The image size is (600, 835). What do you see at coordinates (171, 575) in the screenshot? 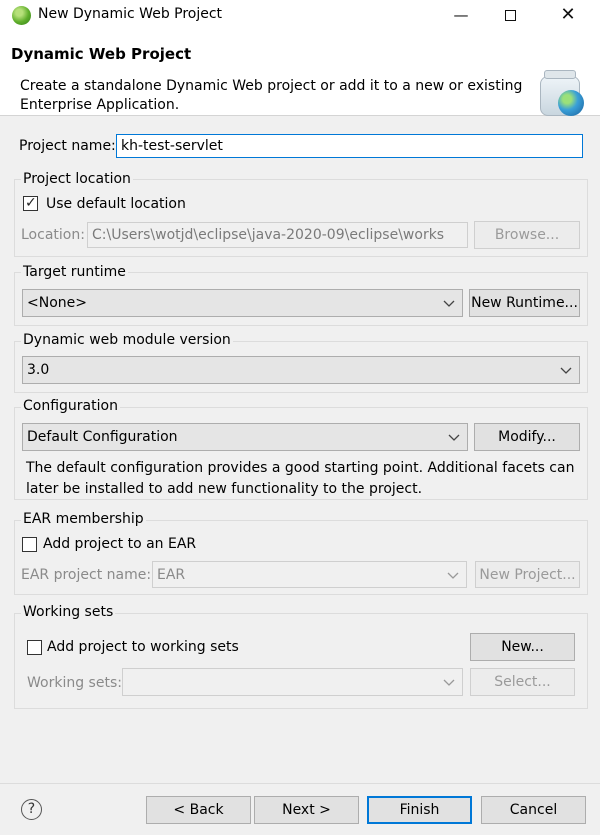
I see `ear-project-value: EAR` at bounding box center [171, 575].